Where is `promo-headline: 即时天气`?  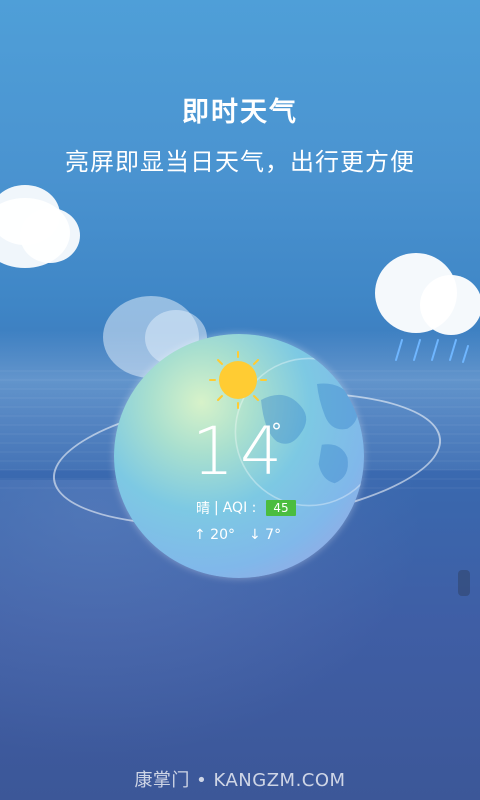 promo-headline: 即时天气 is located at coordinates (240, 112).